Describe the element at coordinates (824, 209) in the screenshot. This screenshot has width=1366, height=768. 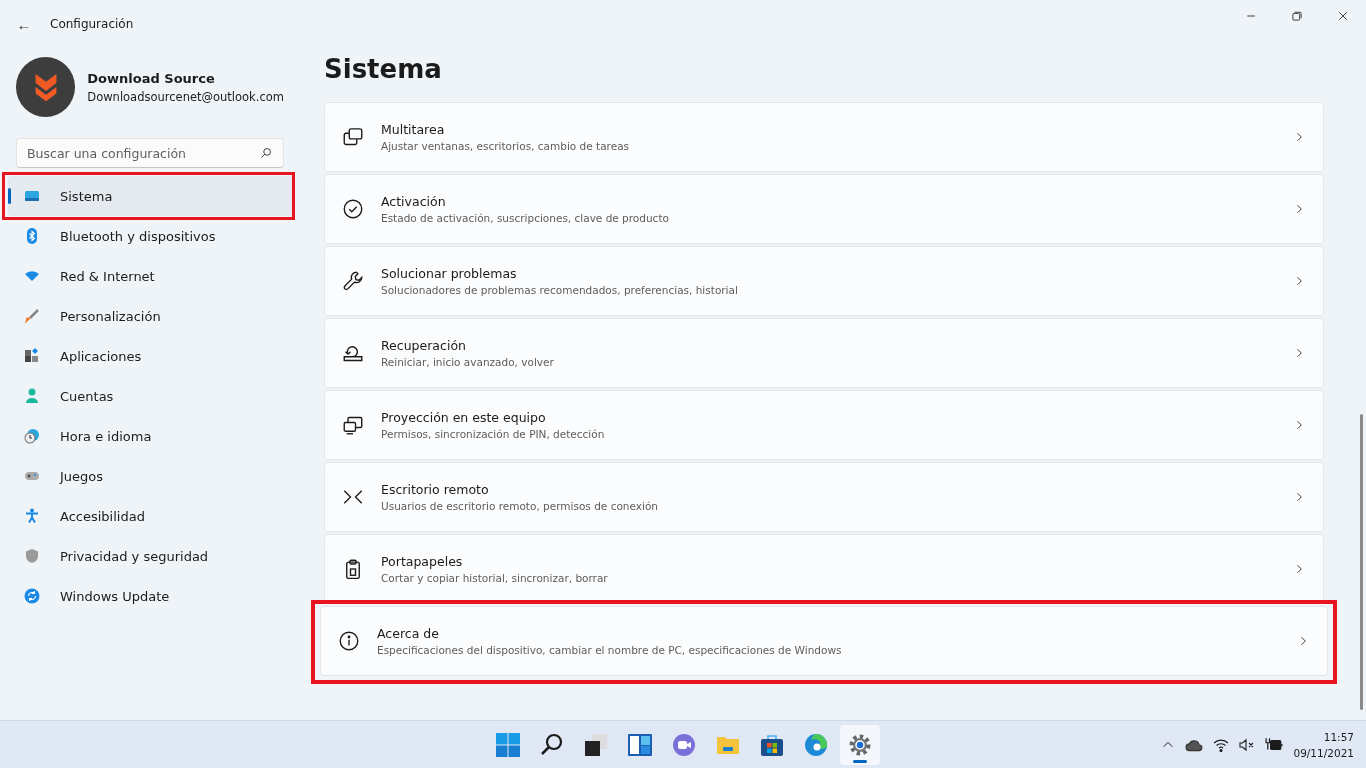
I see `settings-card: Activación Estado de activación, suscripciones, clave de producto` at that location.